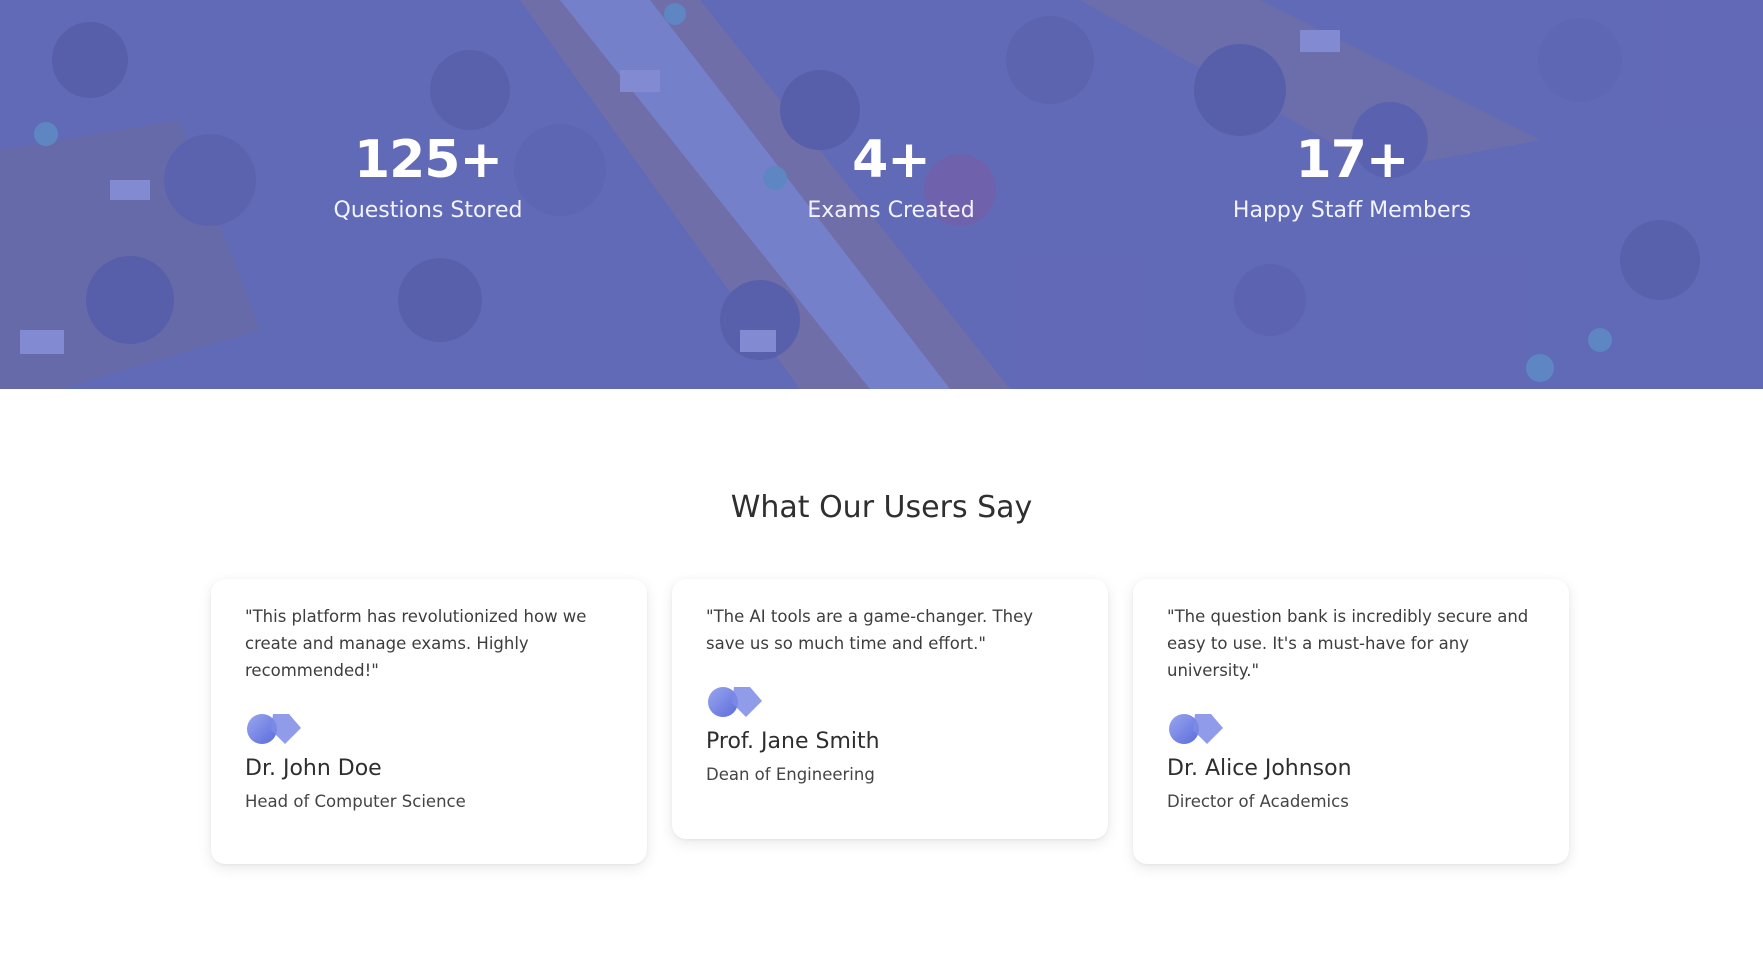  What do you see at coordinates (355, 801) in the screenshot?
I see `testimonial-role: Head of Computer Science` at bounding box center [355, 801].